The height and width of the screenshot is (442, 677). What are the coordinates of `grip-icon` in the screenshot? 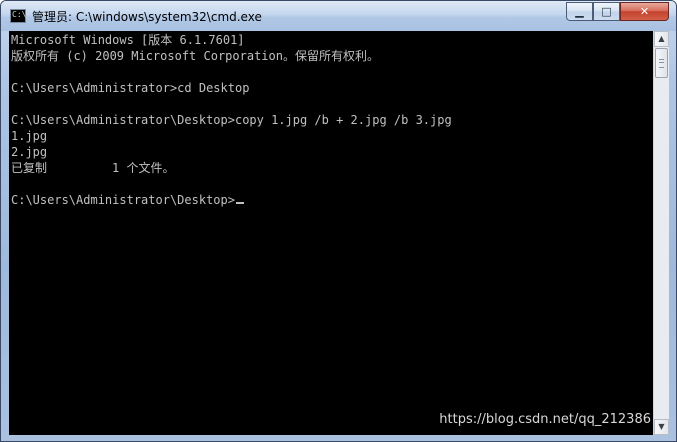 It's located at (661, 63).